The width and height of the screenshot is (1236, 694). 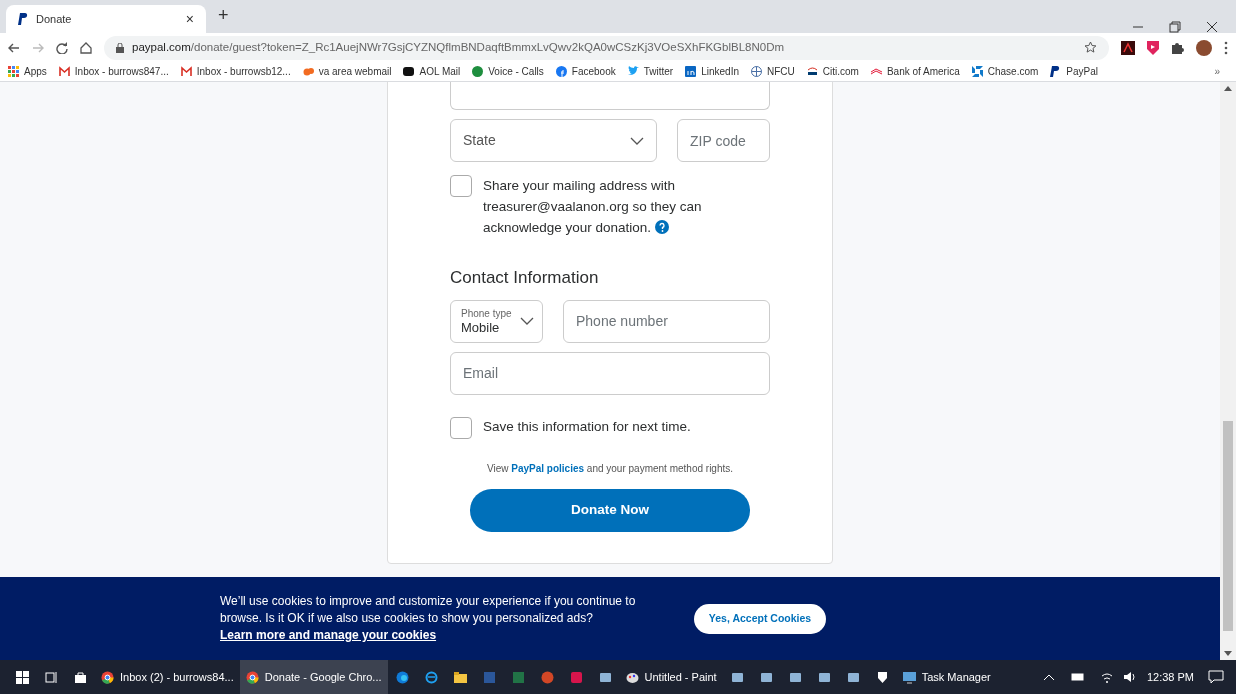 I want to click on globe-icon, so click(x=756, y=71).